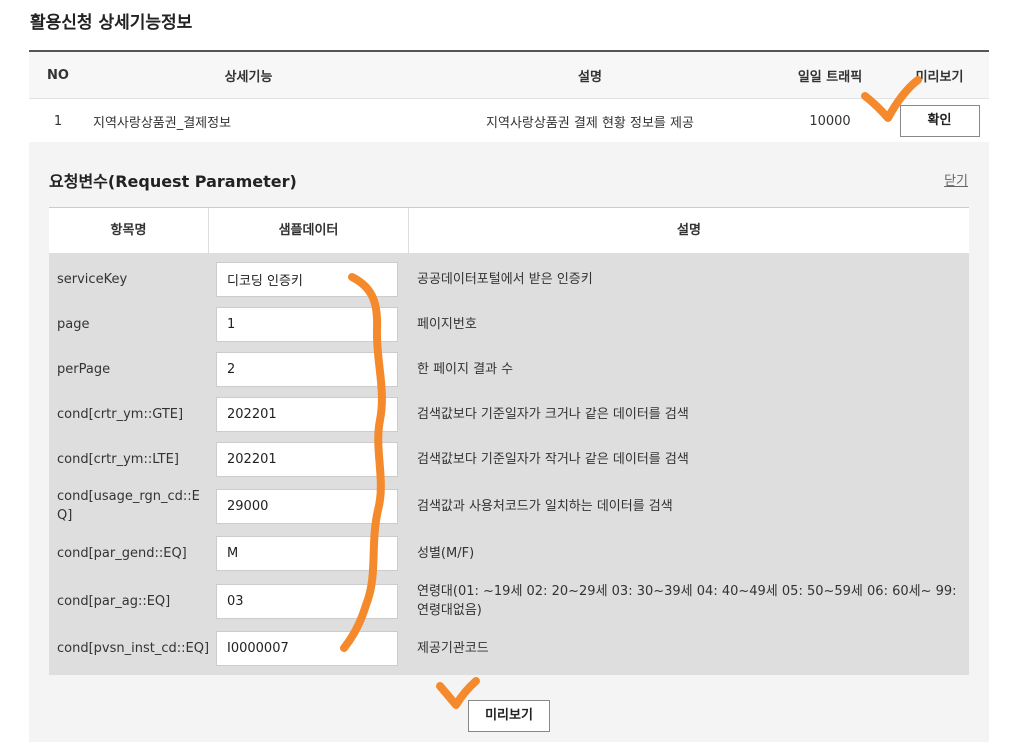  I want to click on parameter-table-header: 항목명 샘플데이터 설명, so click(509, 230).